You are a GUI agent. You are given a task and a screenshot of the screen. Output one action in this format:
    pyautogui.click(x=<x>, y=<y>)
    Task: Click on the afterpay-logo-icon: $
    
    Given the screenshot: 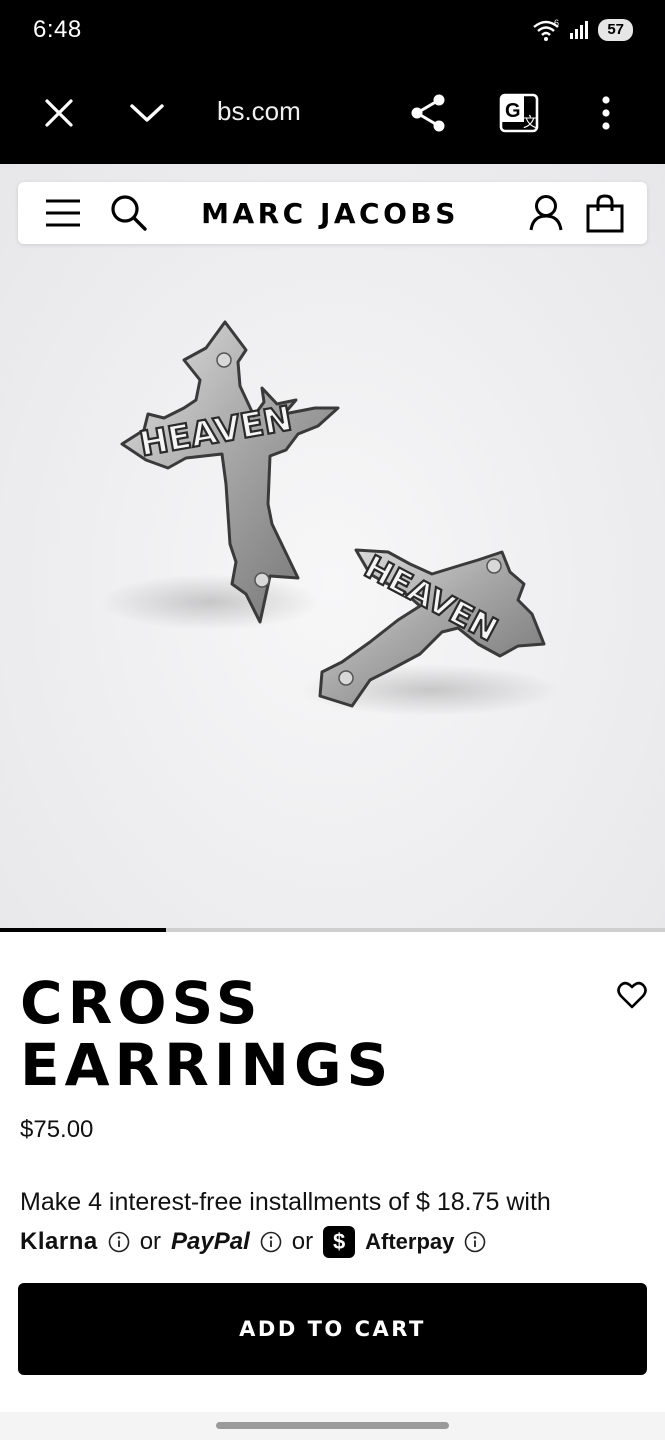 What is the action you would take?
    pyautogui.click(x=339, y=1242)
    